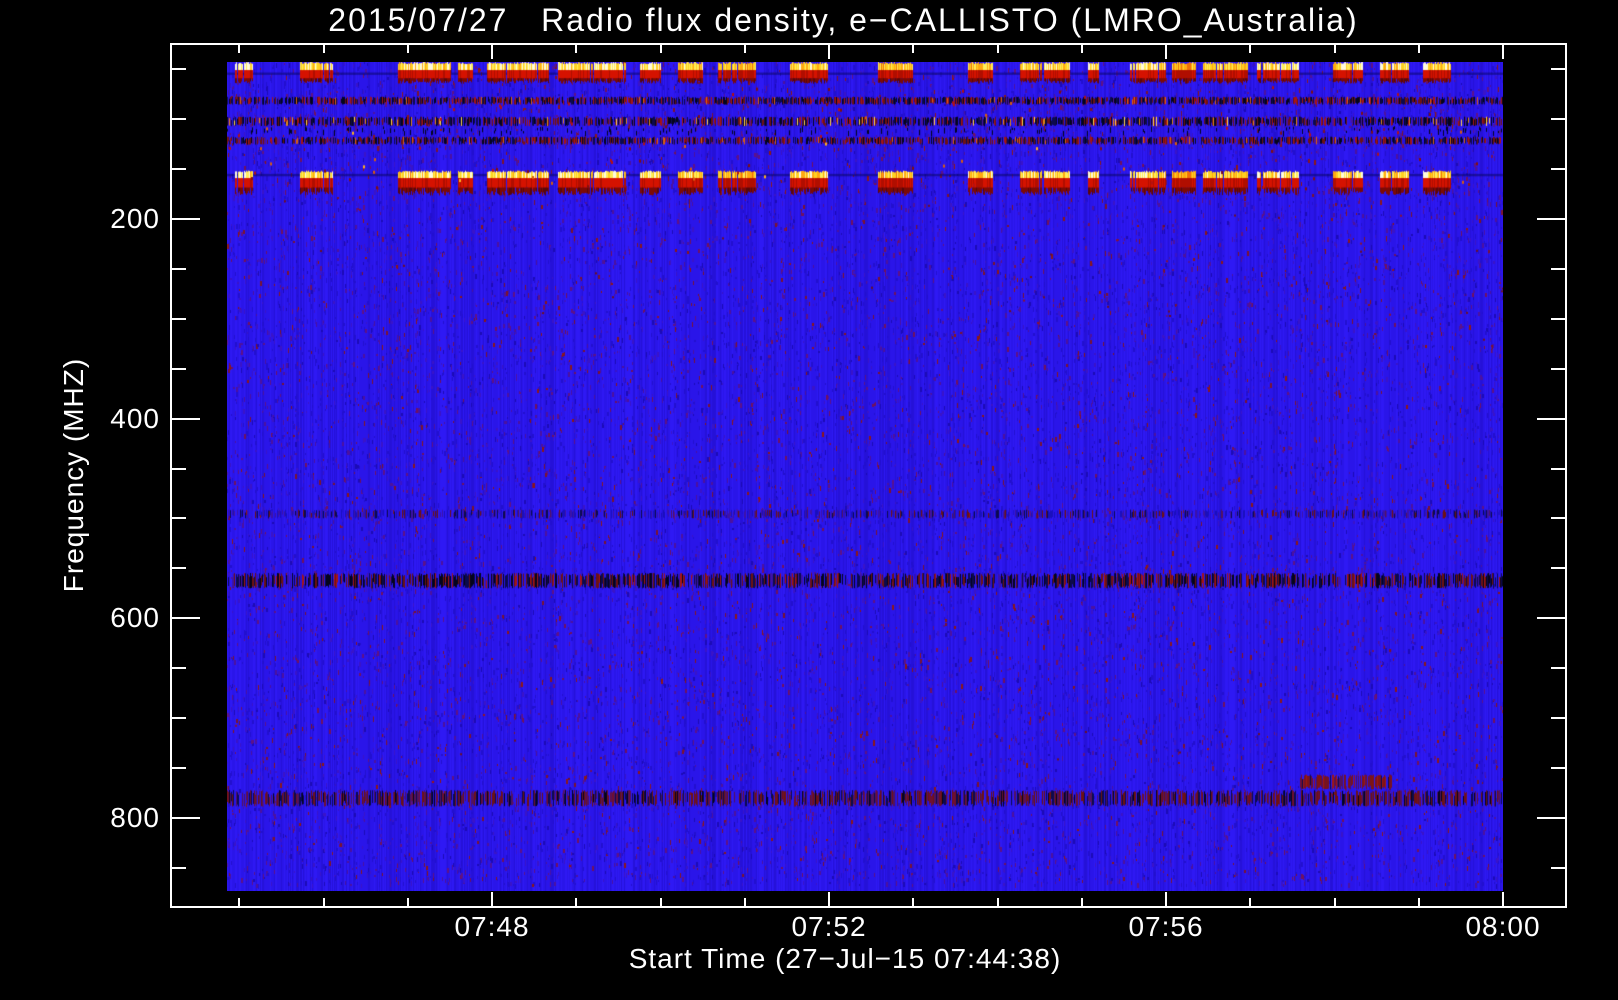 The width and height of the screenshot is (1618, 1000). What do you see at coordinates (135, 817) in the screenshot?
I see `y-tick-label-800: 800` at bounding box center [135, 817].